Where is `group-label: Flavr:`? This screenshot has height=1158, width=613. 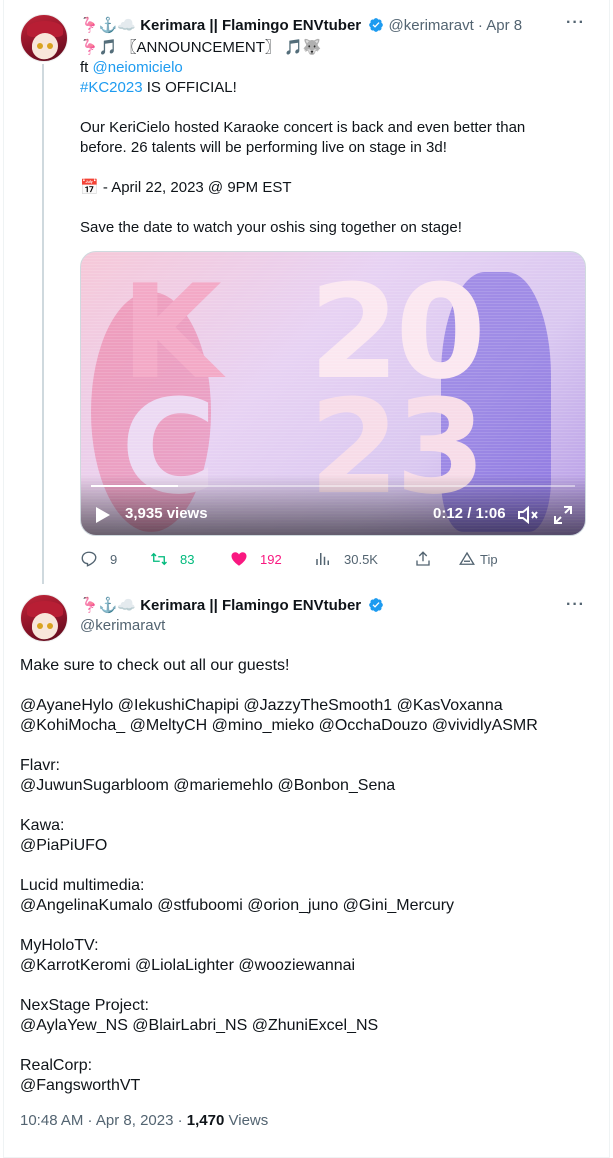 group-label: Flavr: is located at coordinates (40, 765).